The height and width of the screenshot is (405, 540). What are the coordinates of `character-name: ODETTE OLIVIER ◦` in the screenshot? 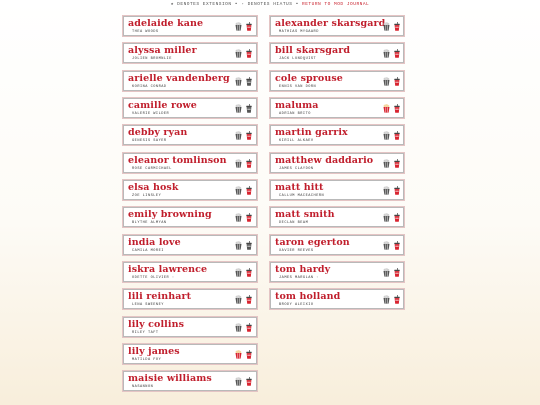 It's located at (153, 278).